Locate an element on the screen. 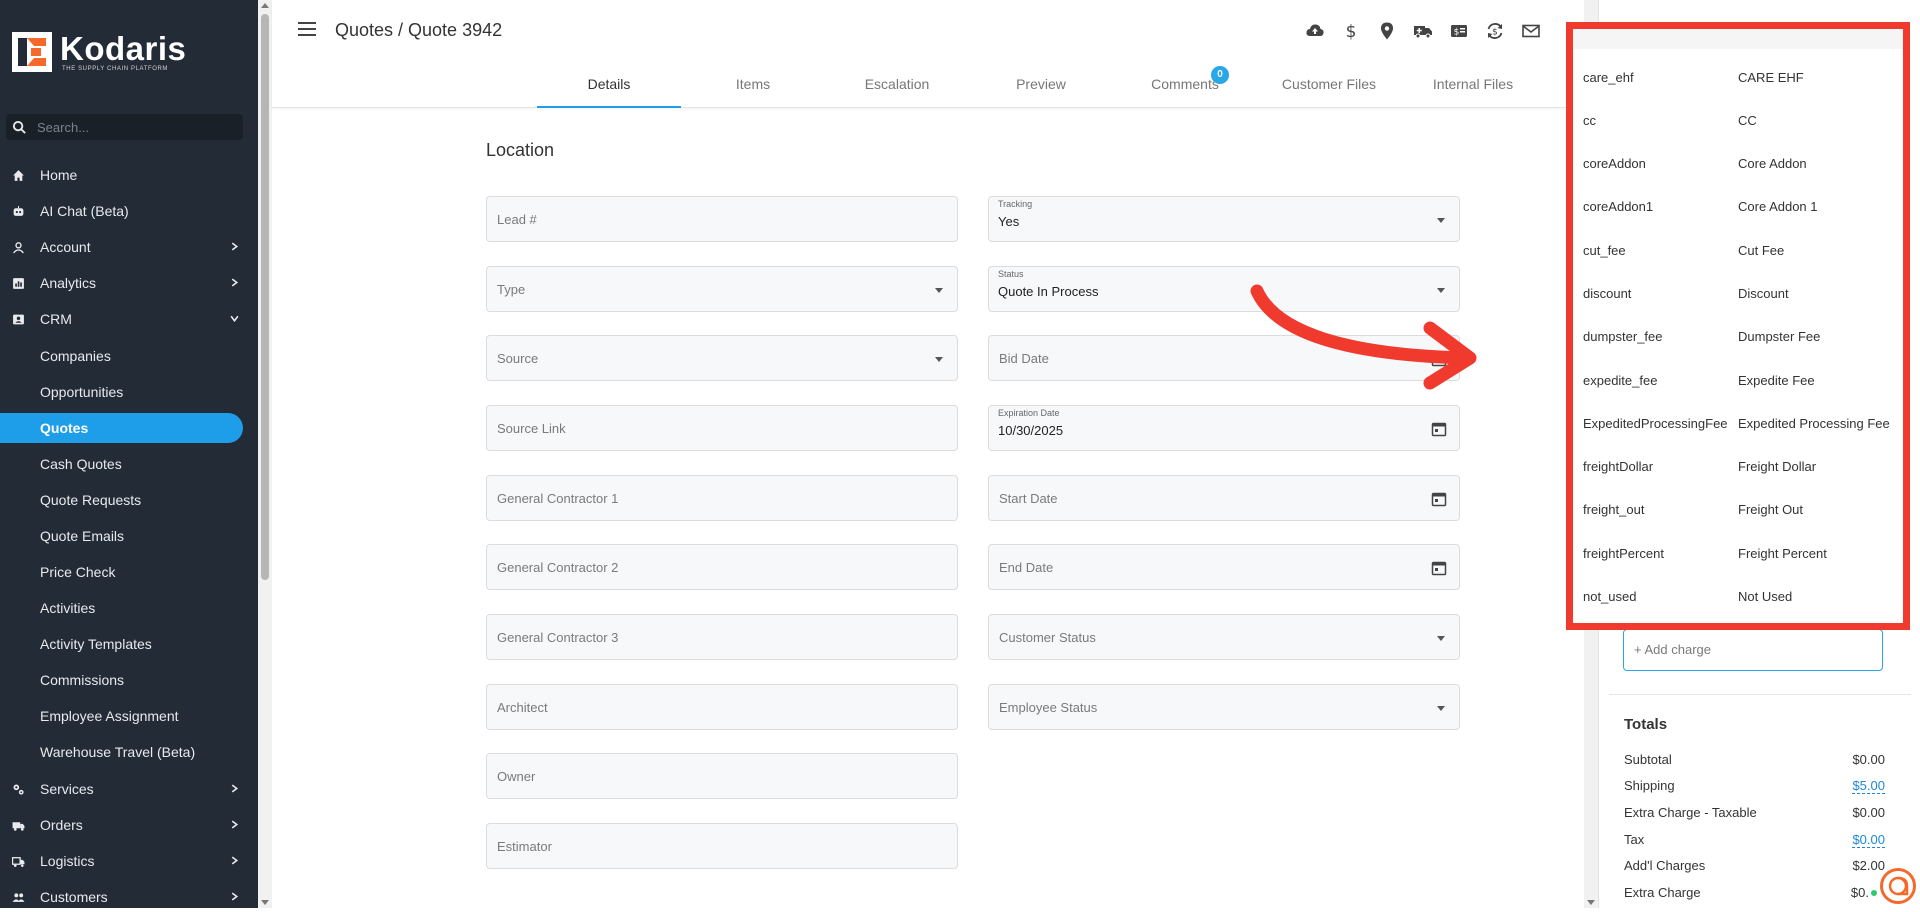 The height and width of the screenshot is (912, 1920). add-charge-input is located at coordinates (1749, 649).